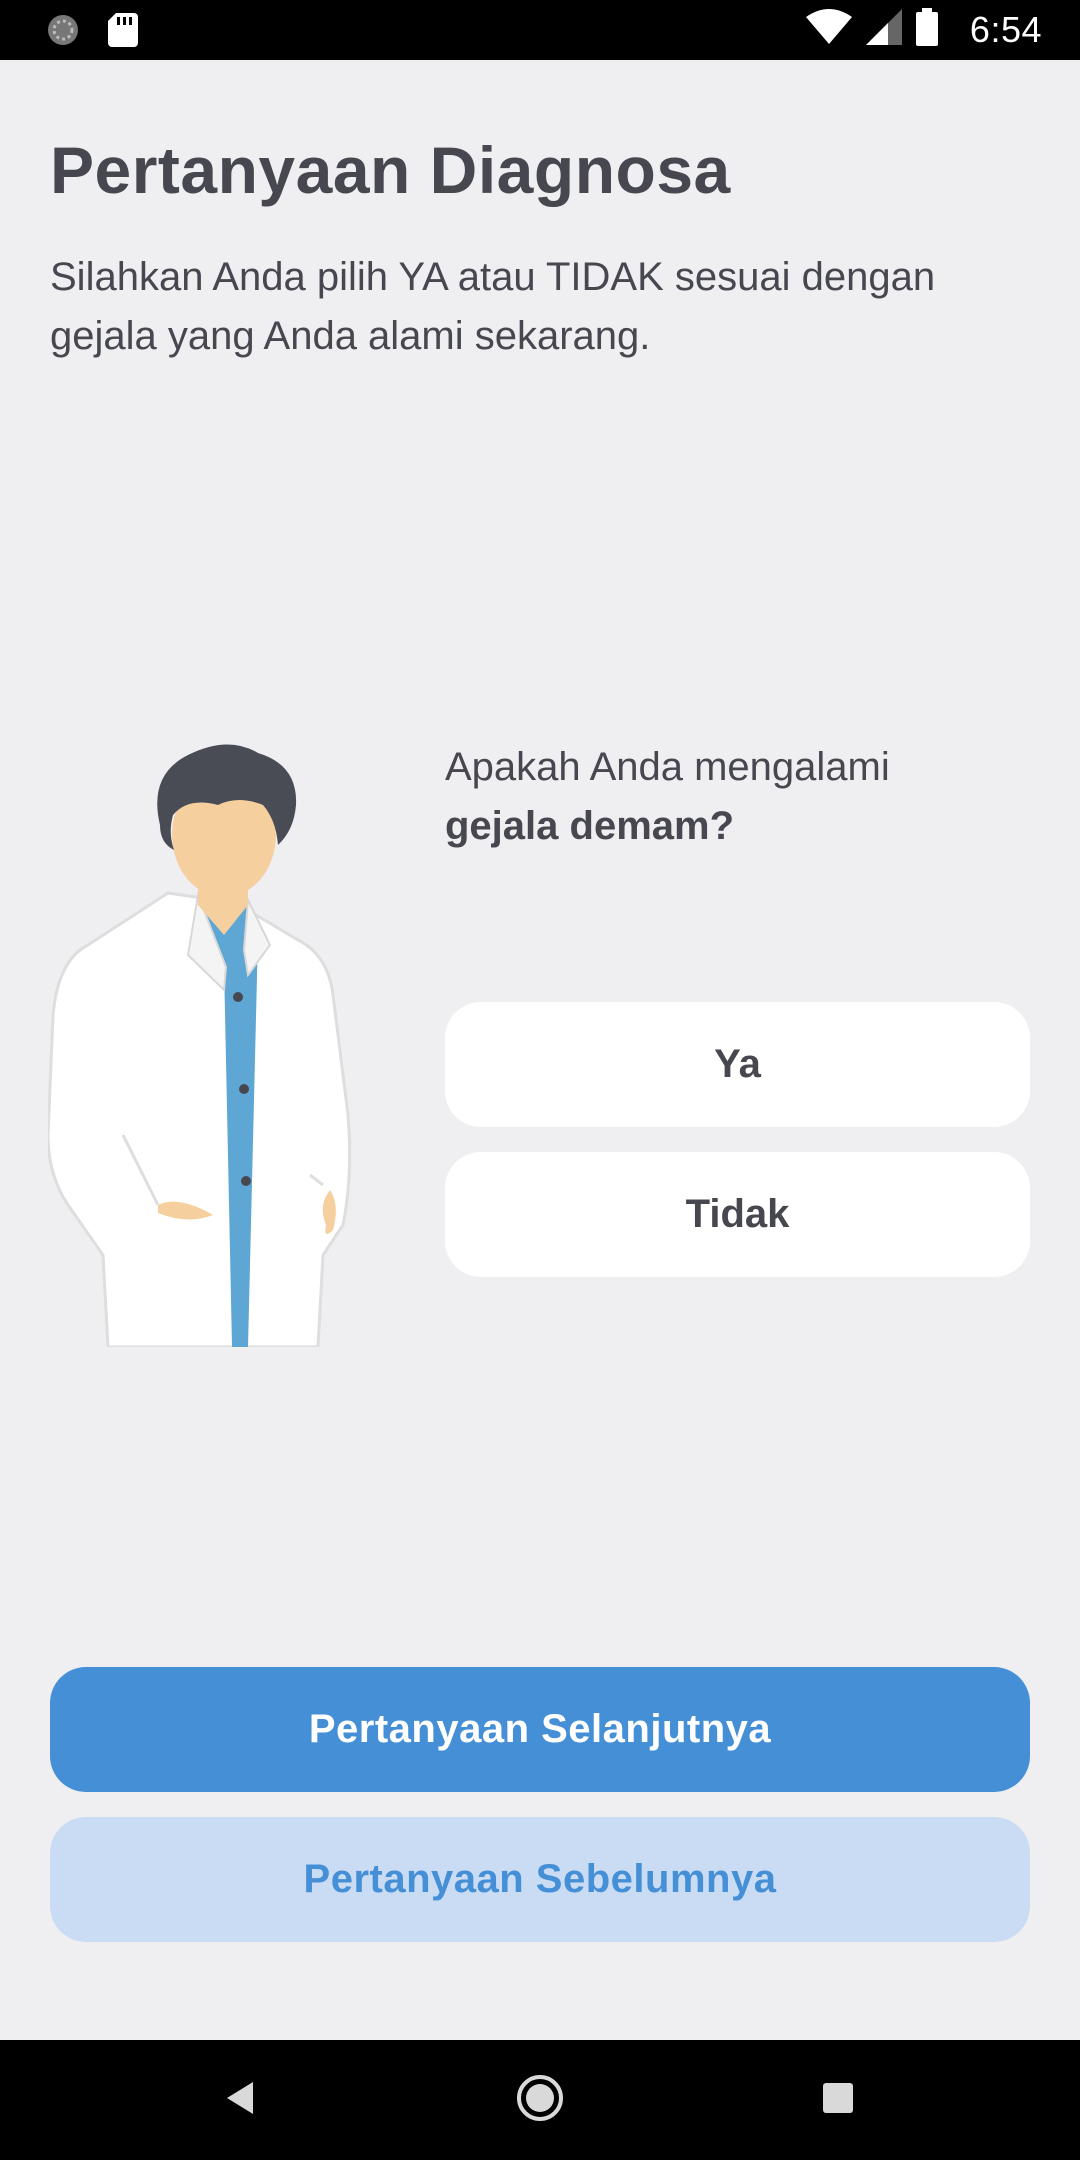 Image resolution: width=1080 pixels, height=2160 pixels. Describe the element at coordinates (123, 32) in the screenshot. I see `sd-card-icon` at that location.